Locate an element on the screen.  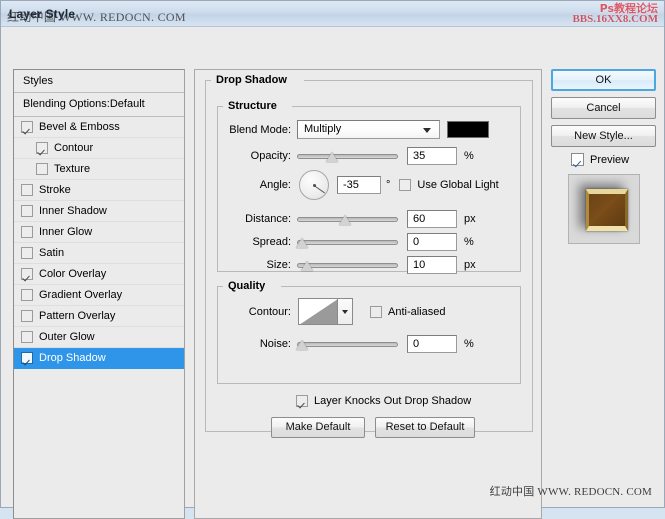
reset-to-default-button: Reset to Default is located at coordinates (425, 427).